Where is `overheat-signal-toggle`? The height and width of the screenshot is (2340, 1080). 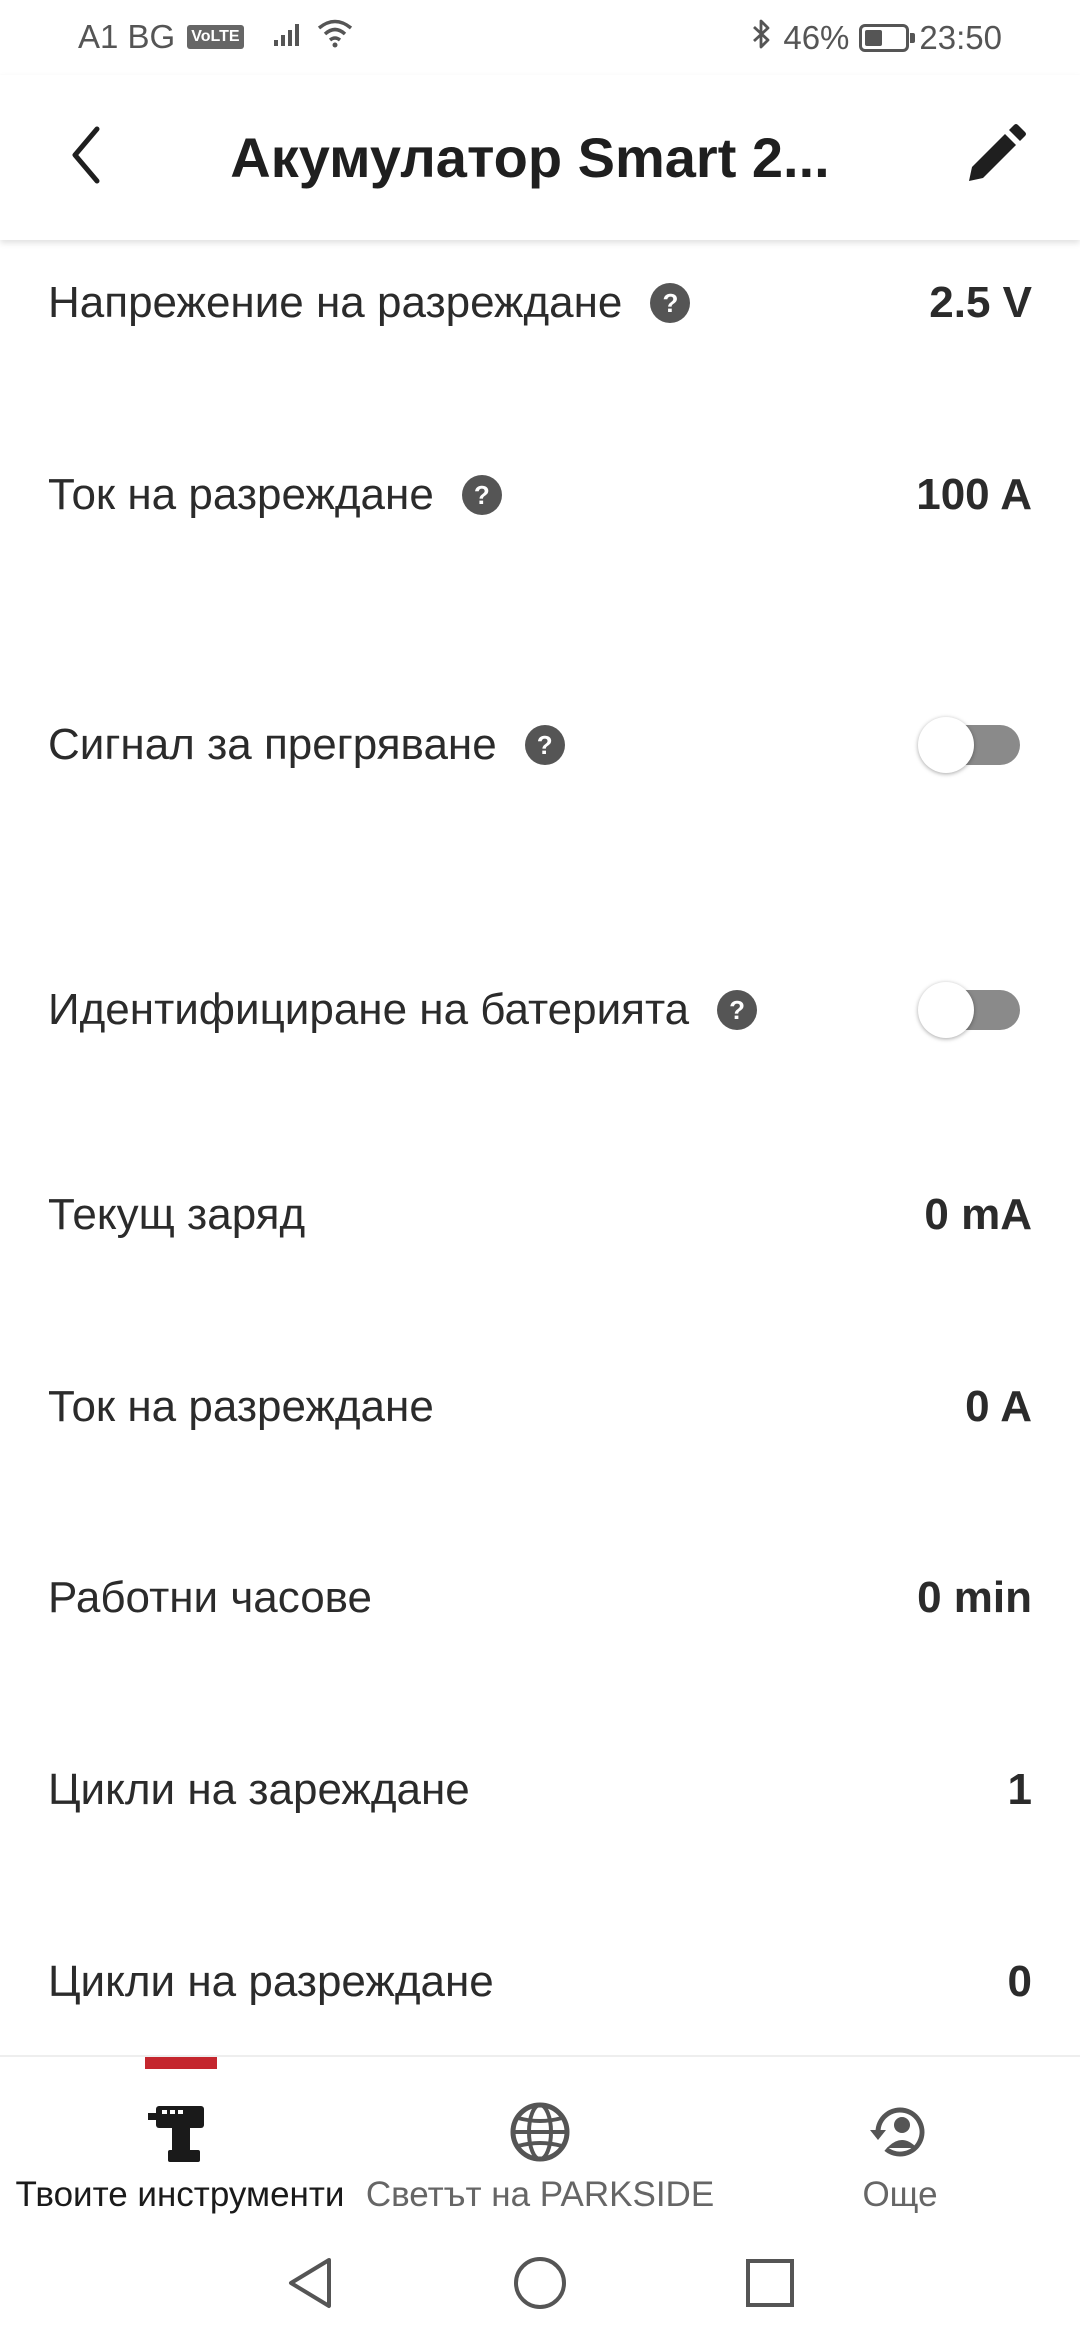 overheat-signal-toggle is located at coordinates (970, 745).